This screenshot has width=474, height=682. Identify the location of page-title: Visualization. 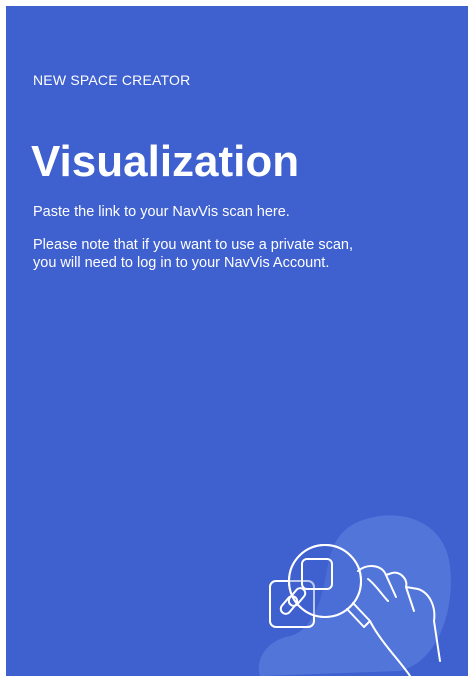
(165, 161).